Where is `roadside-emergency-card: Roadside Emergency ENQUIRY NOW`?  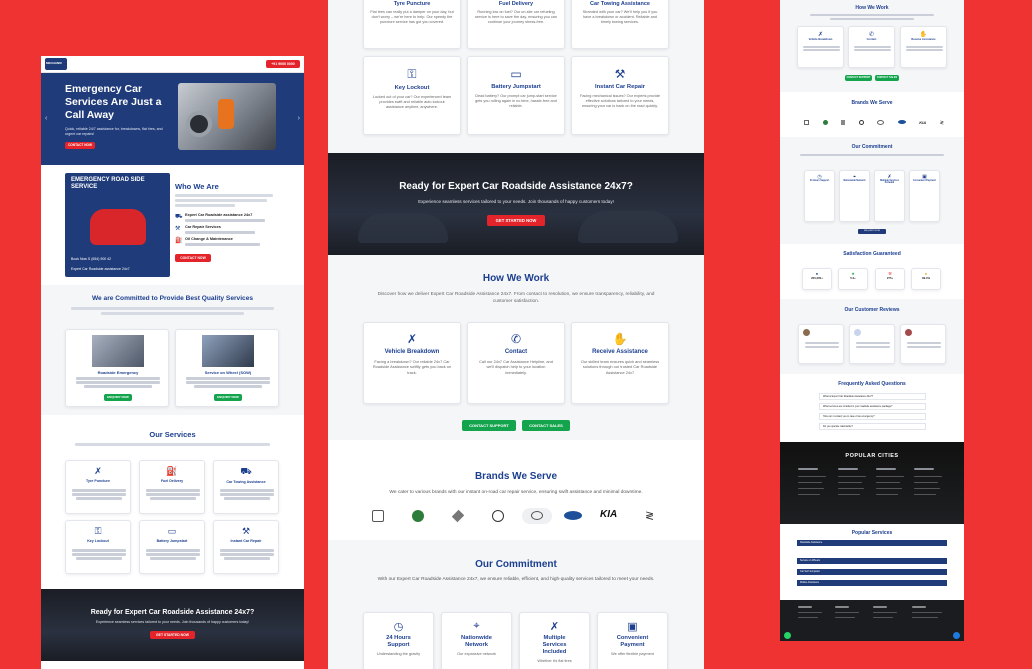
roadside-emergency-card: Roadside Emergency ENQUIRY NOW is located at coordinates (117, 368).